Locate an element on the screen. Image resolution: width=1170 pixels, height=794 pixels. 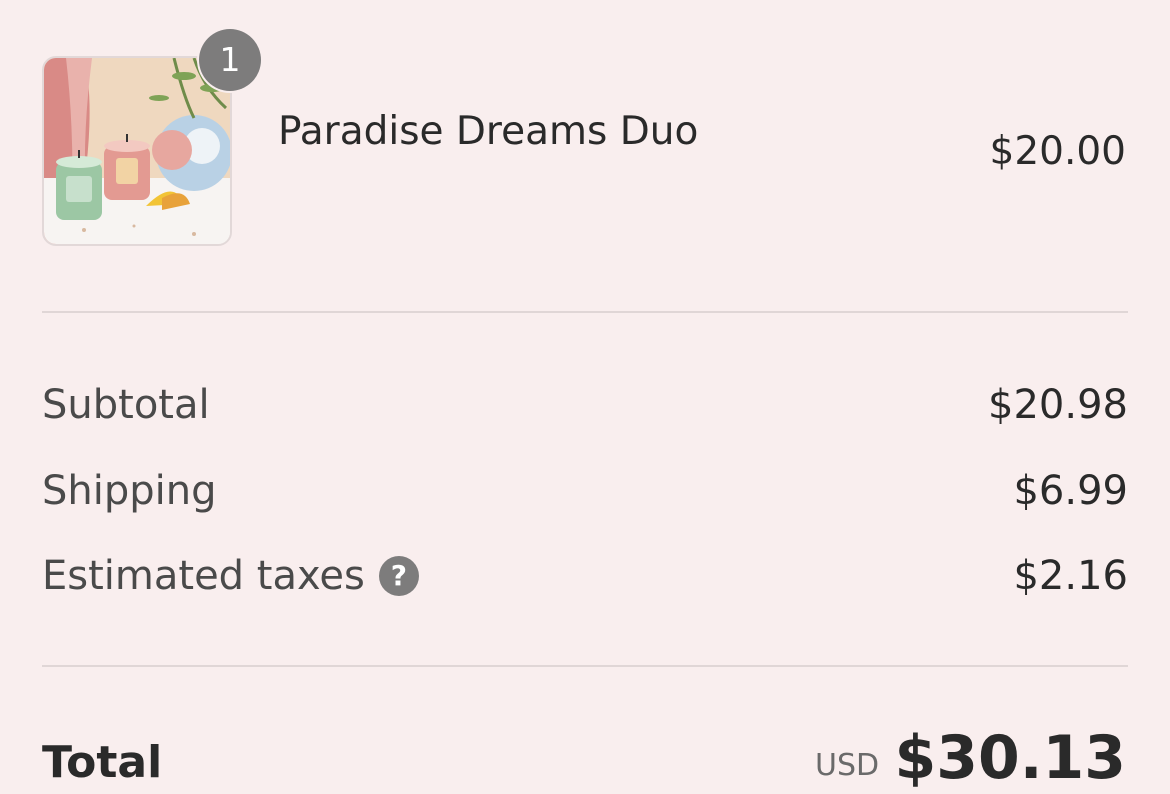
taxes-row: Estimated taxes ? $2.16 is located at coordinates (585, 576).